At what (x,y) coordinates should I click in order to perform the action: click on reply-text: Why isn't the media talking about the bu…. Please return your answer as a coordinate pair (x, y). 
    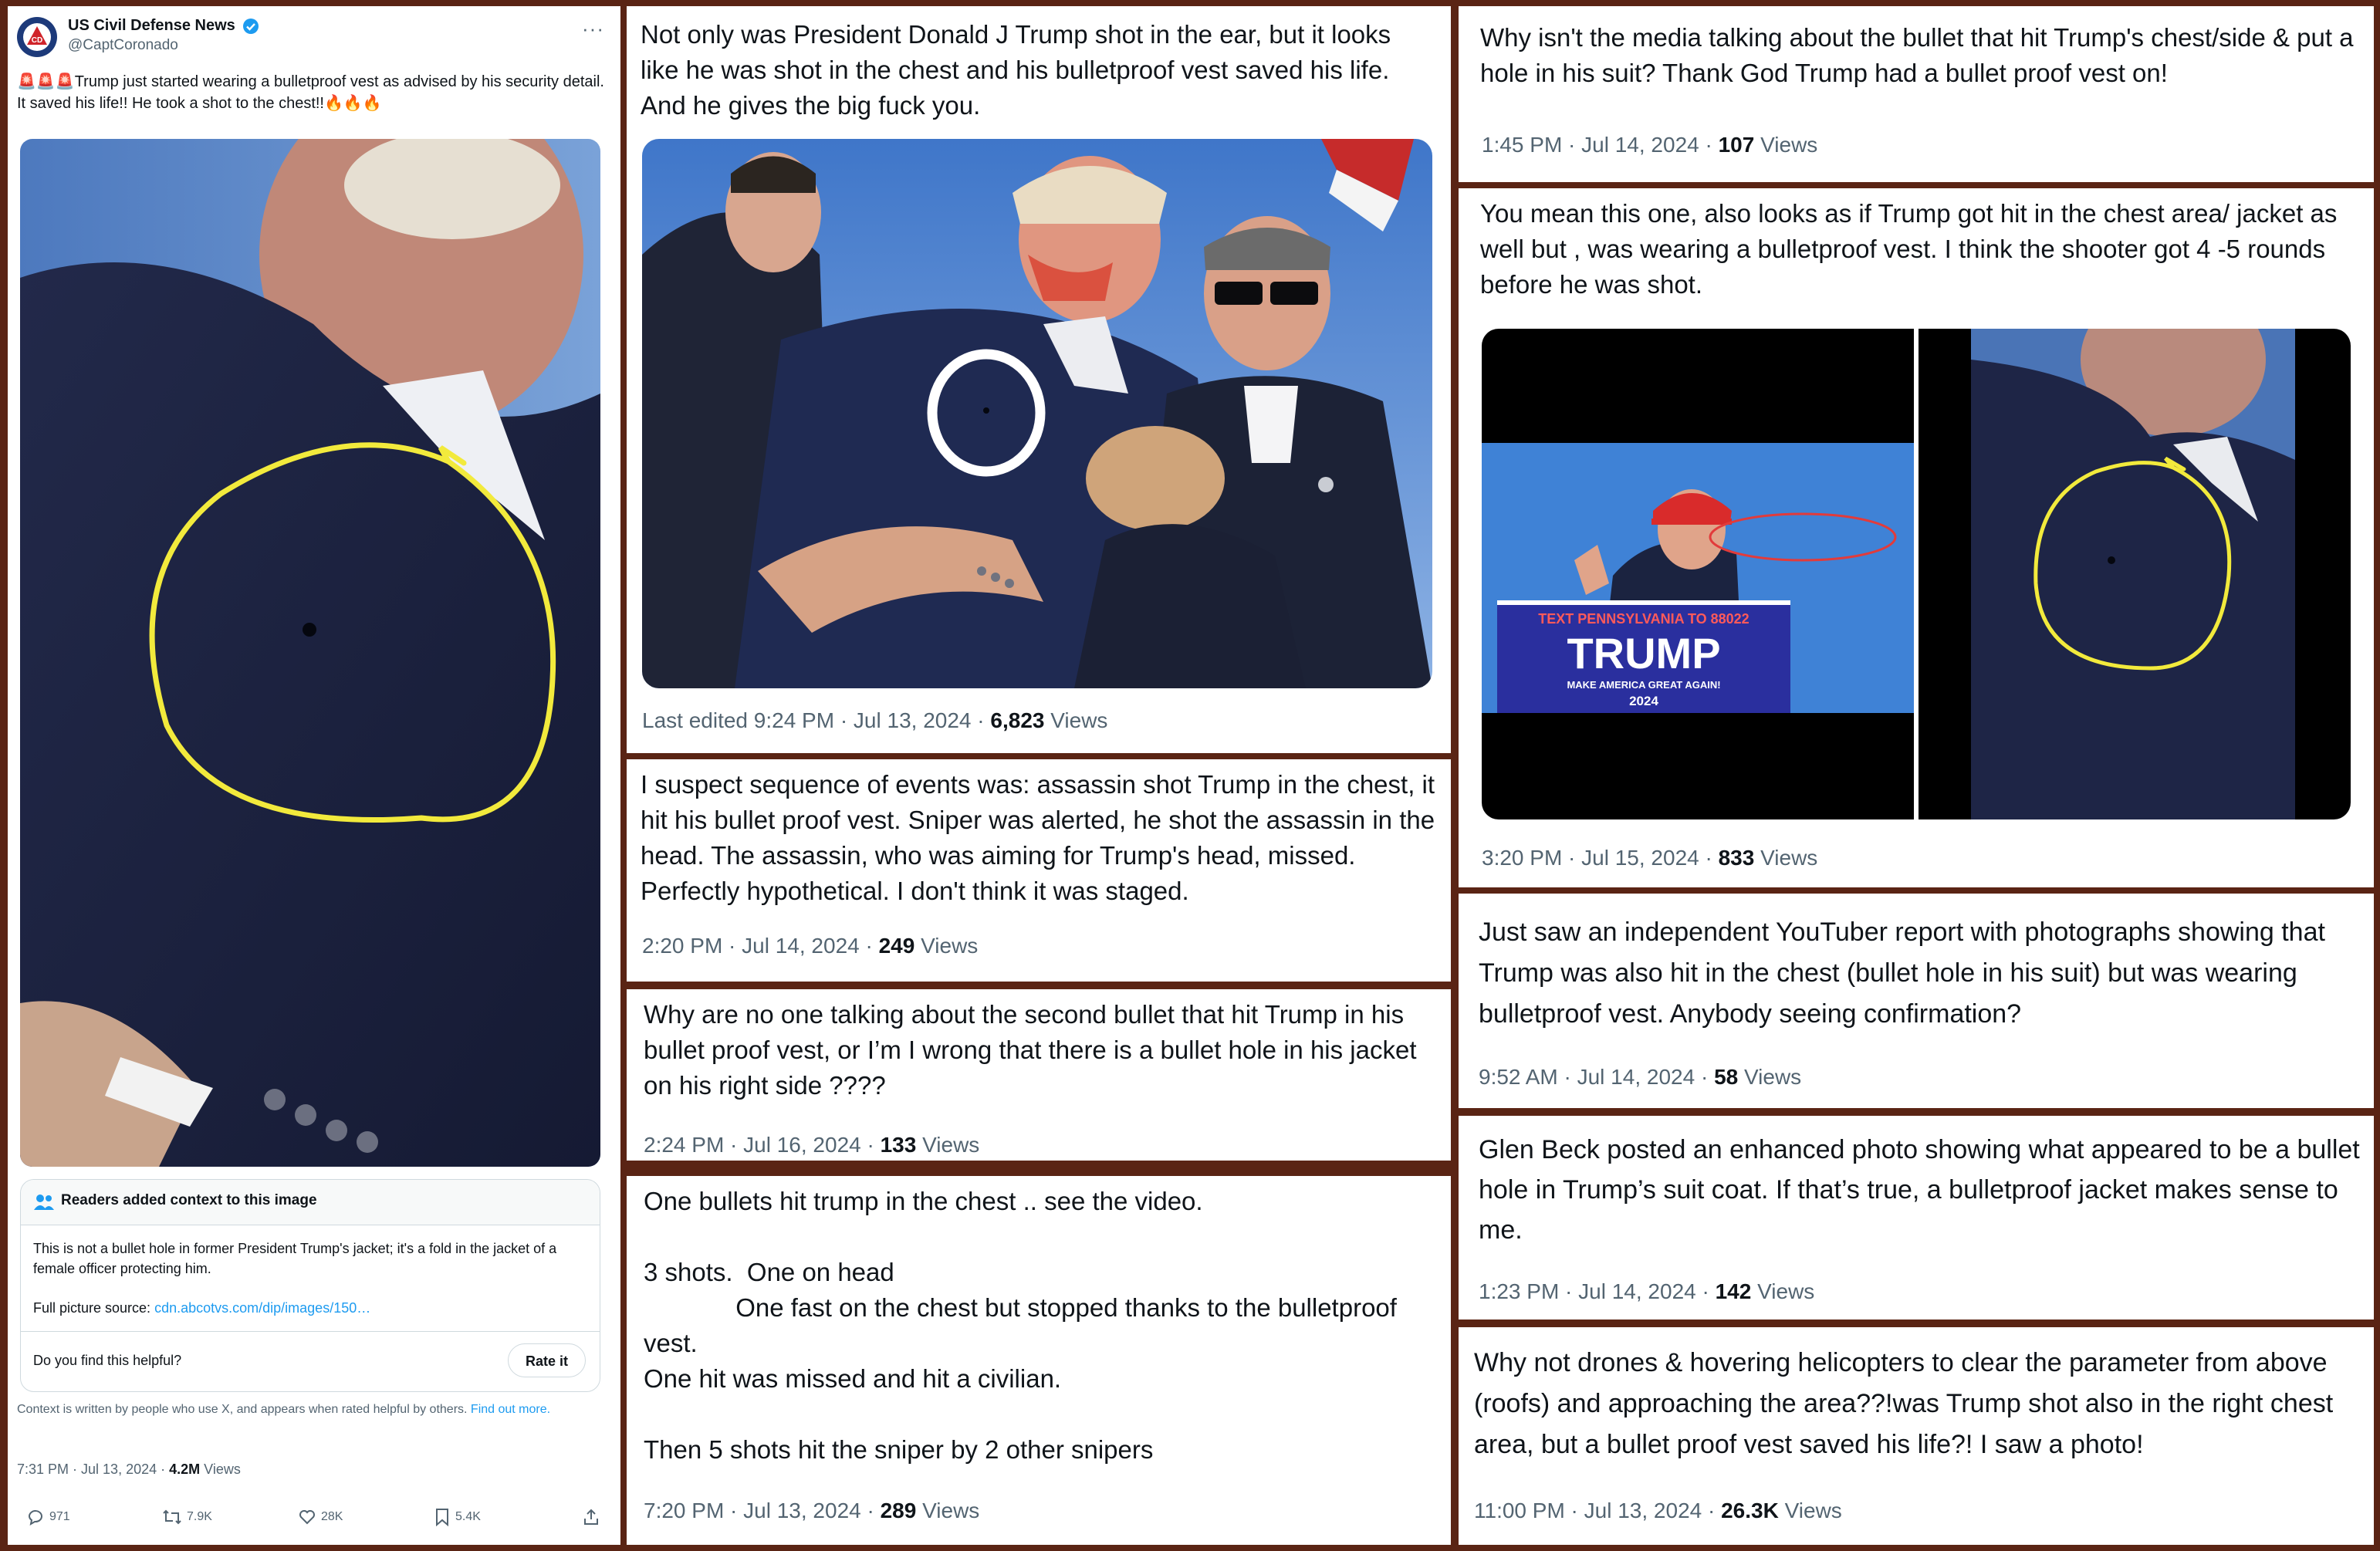
    Looking at the image, I should click on (1921, 55).